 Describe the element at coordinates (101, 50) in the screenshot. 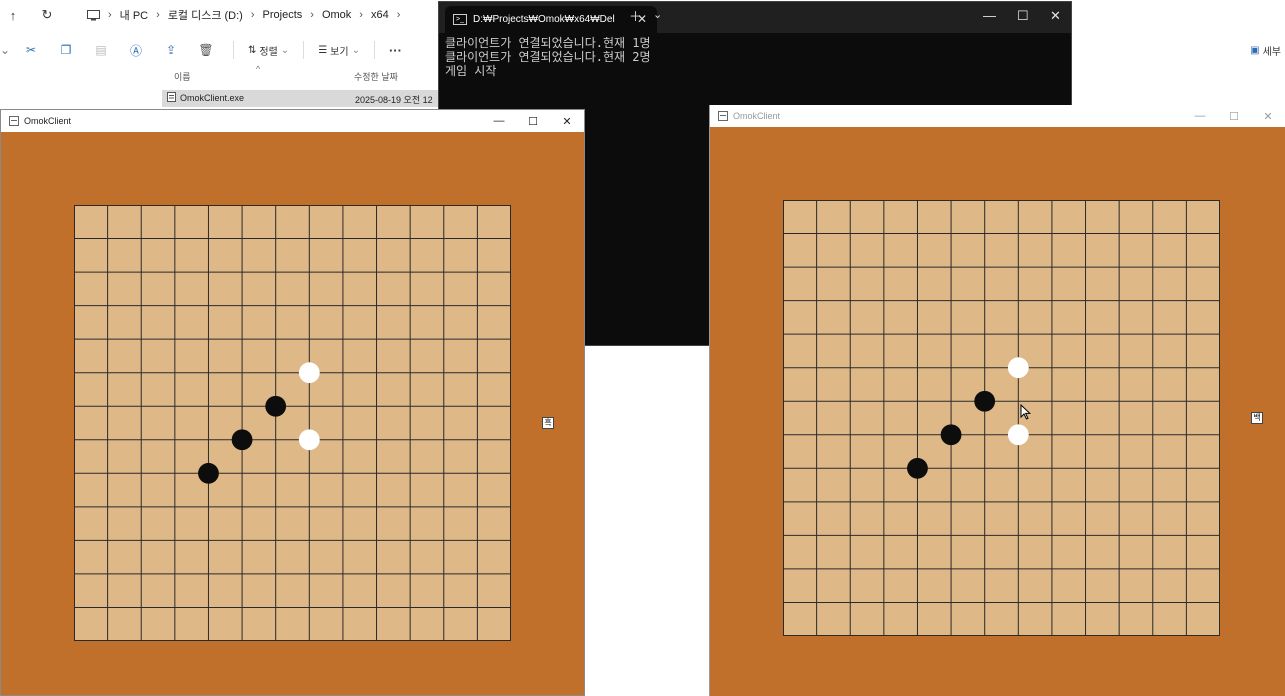

I see `paste-icon: ▤` at that location.